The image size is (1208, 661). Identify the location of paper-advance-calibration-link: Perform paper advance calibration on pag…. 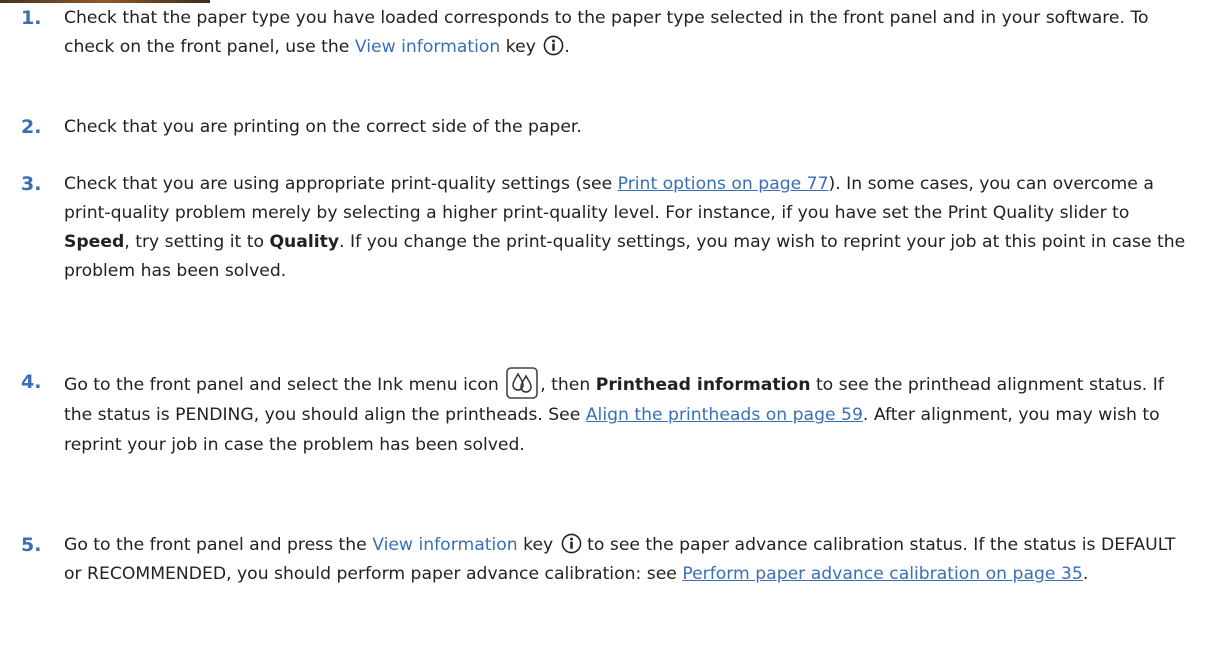
(882, 574).